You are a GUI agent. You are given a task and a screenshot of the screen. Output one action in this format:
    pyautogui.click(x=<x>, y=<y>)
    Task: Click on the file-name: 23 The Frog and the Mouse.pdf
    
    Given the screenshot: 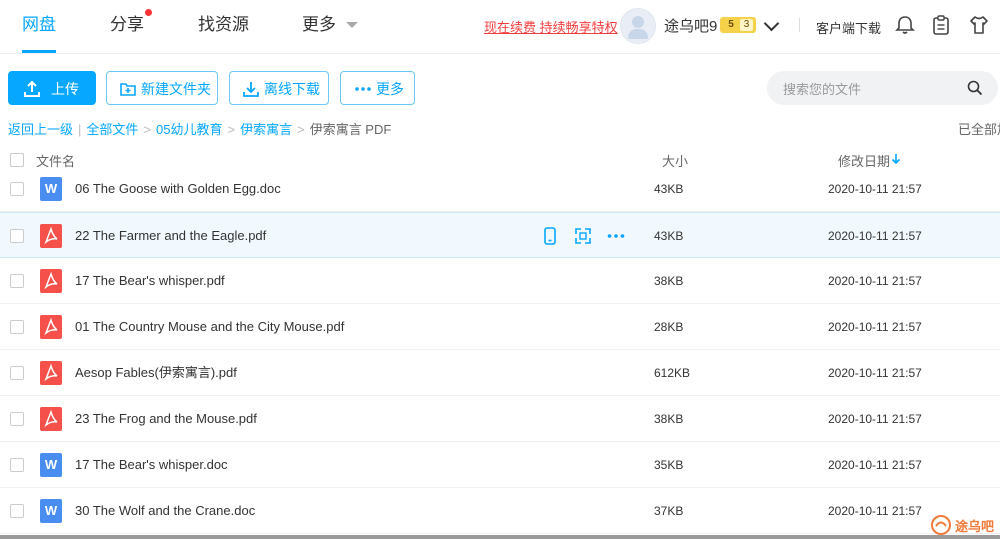 What is the action you would take?
    pyautogui.click(x=166, y=419)
    